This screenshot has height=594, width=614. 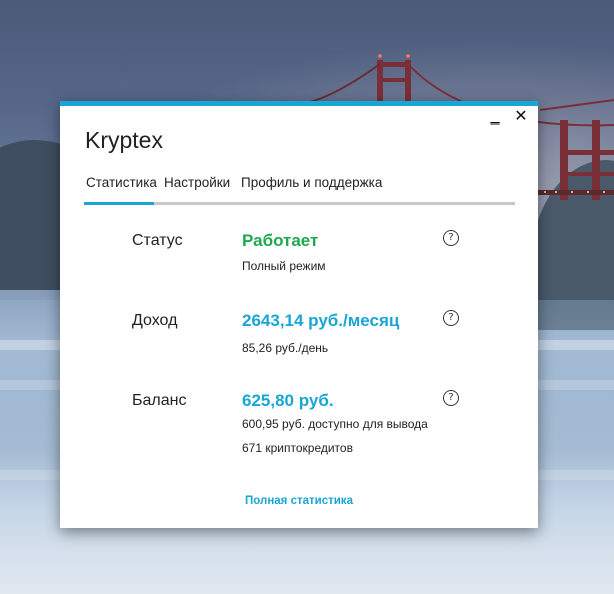 I want to click on close-icon: ✕, so click(x=521, y=117).